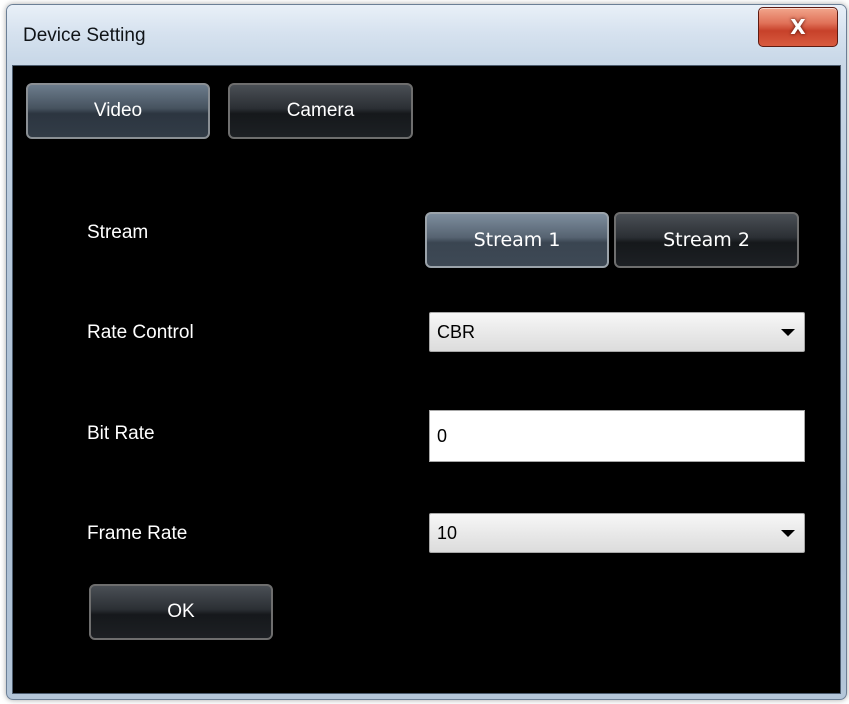  Describe the element at coordinates (517, 240) in the screenshot. I see `stream-1-button: Stream 1` at that location.